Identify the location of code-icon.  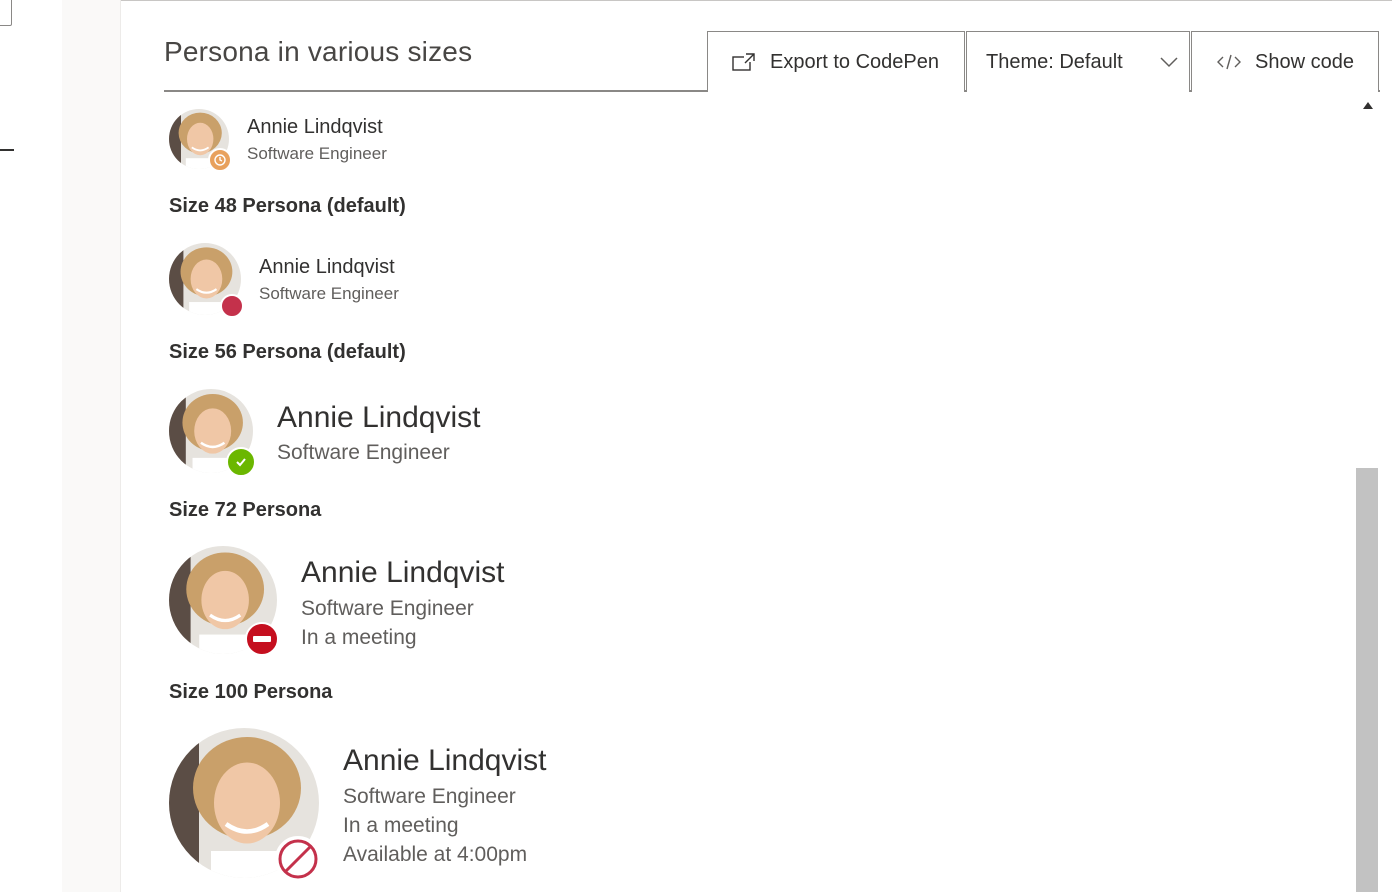
(1229, 62).